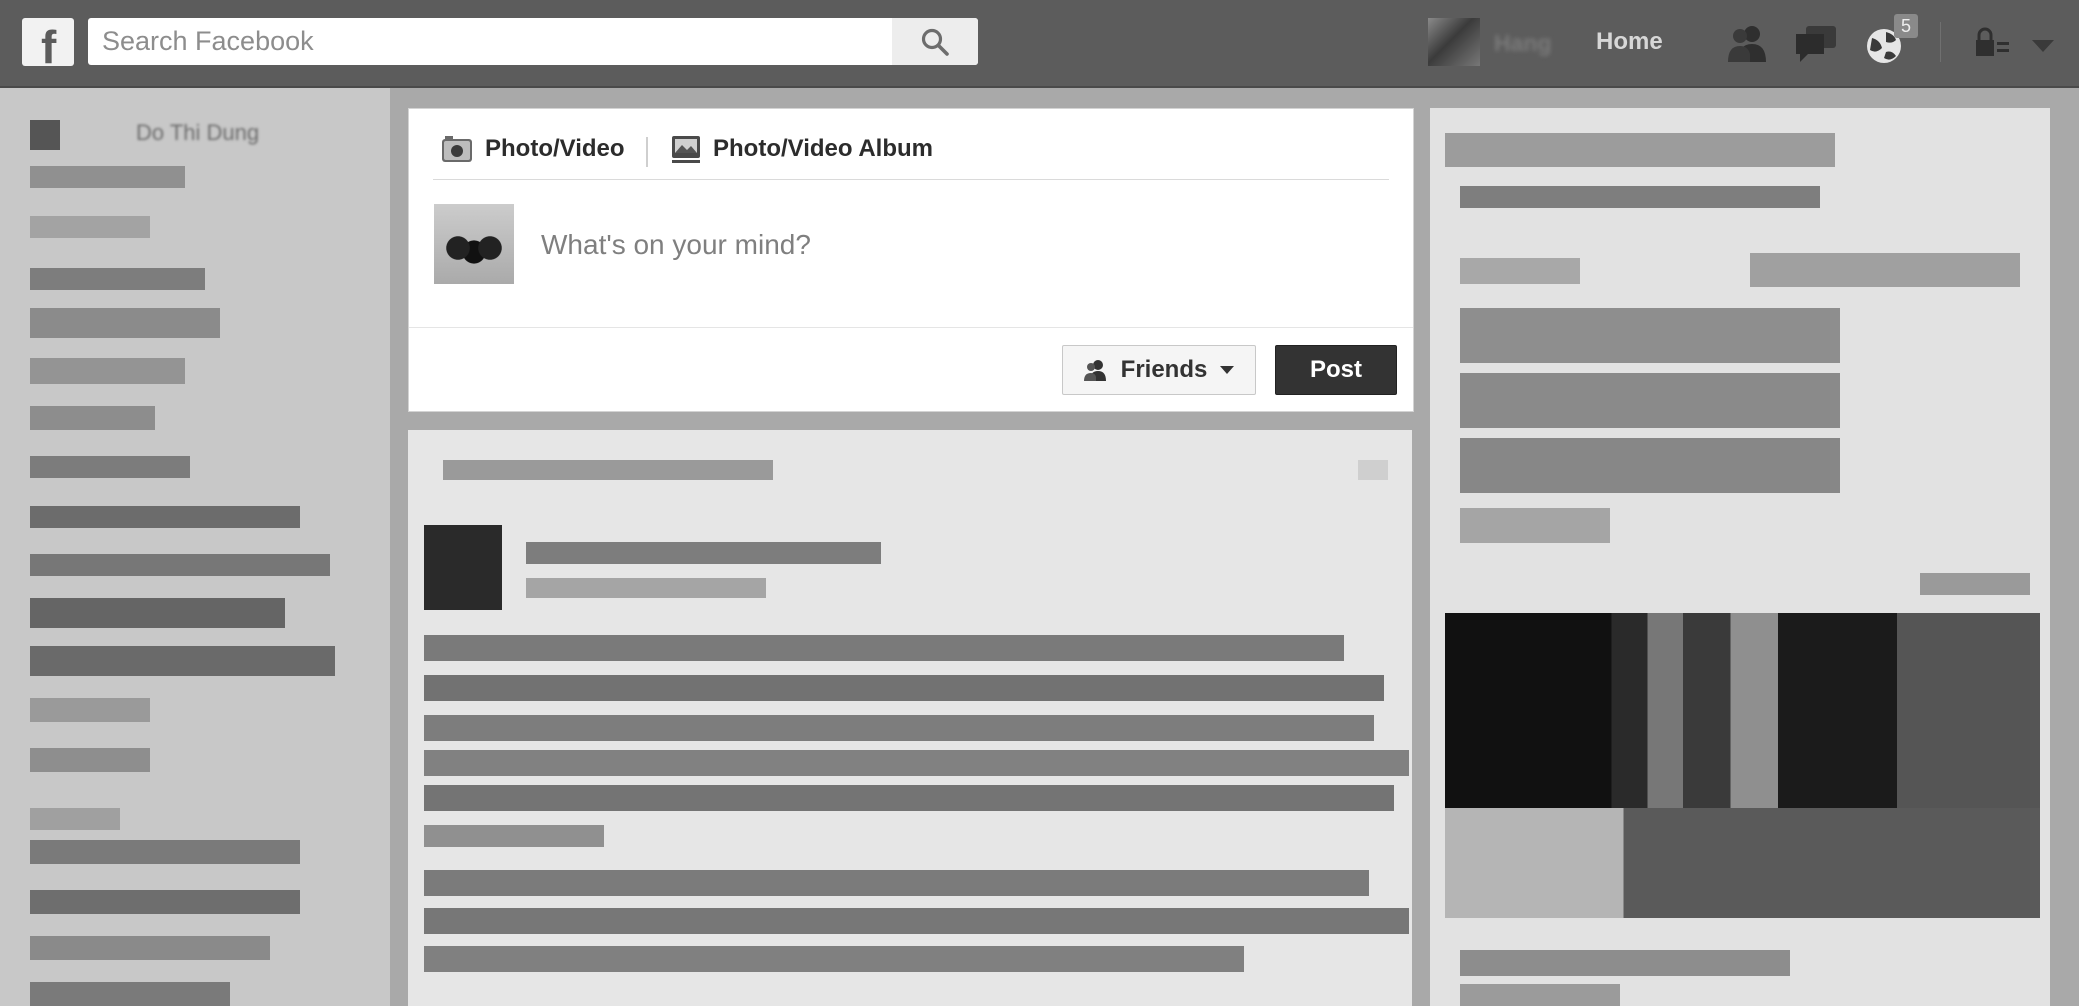 The width and height of the screenshot is (2079, 1006). Describe the element at coordinates (1094, 370) in the screenshot. I see `friends-icon` at that location.